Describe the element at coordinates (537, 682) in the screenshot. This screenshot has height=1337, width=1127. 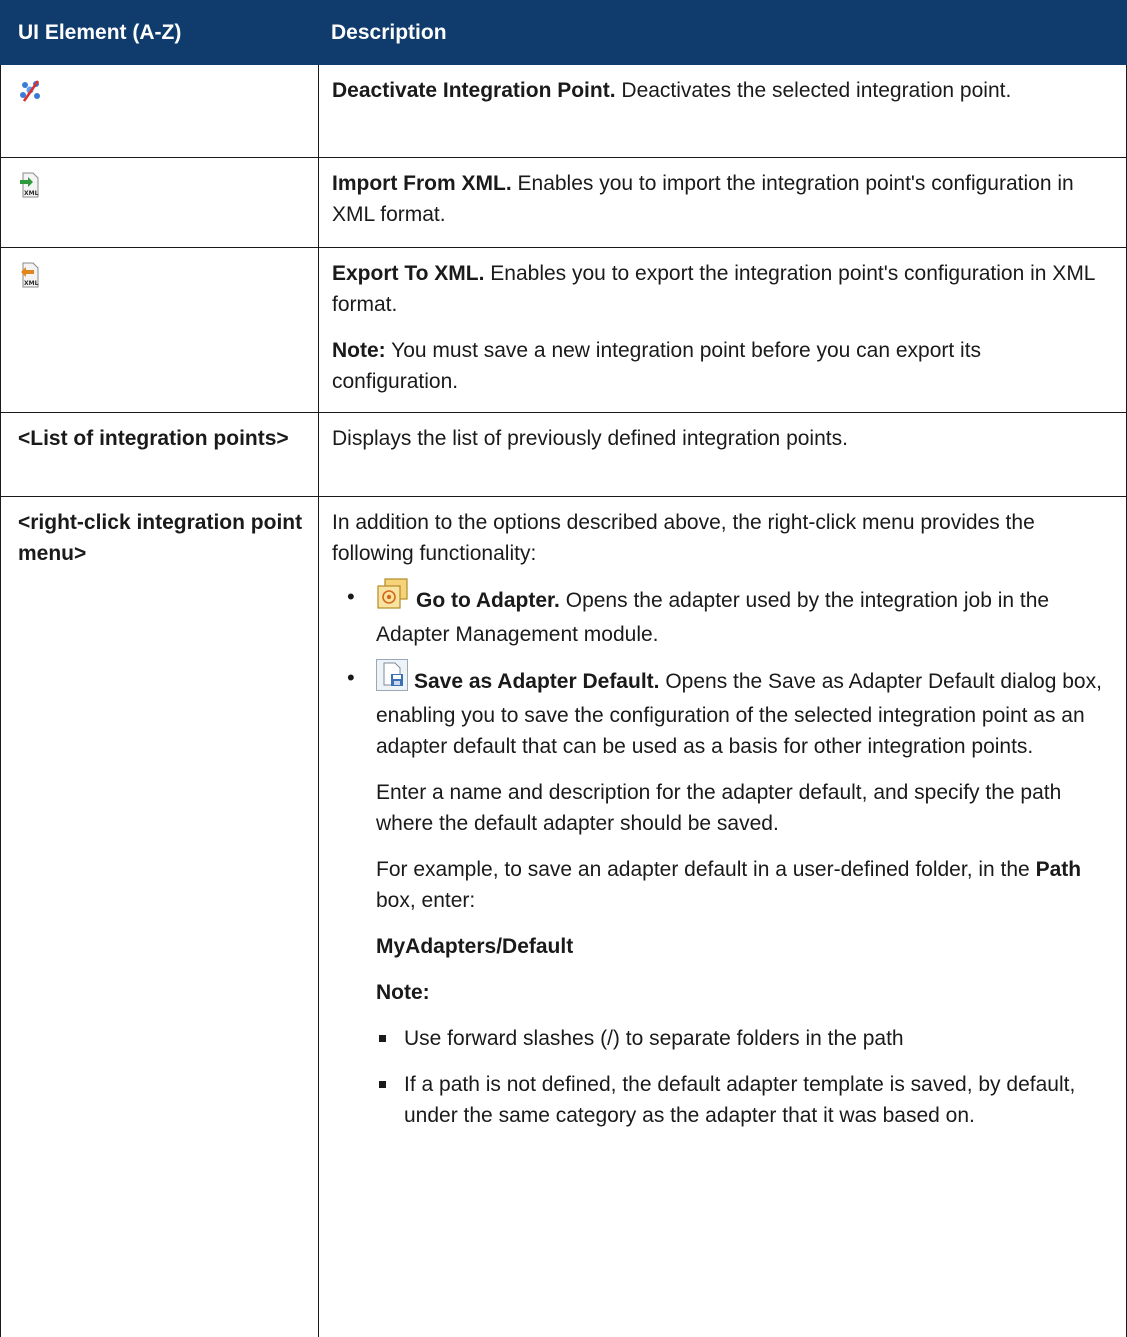
I see `save-adapter-default-title: Save as Adapter Default.` at that location.